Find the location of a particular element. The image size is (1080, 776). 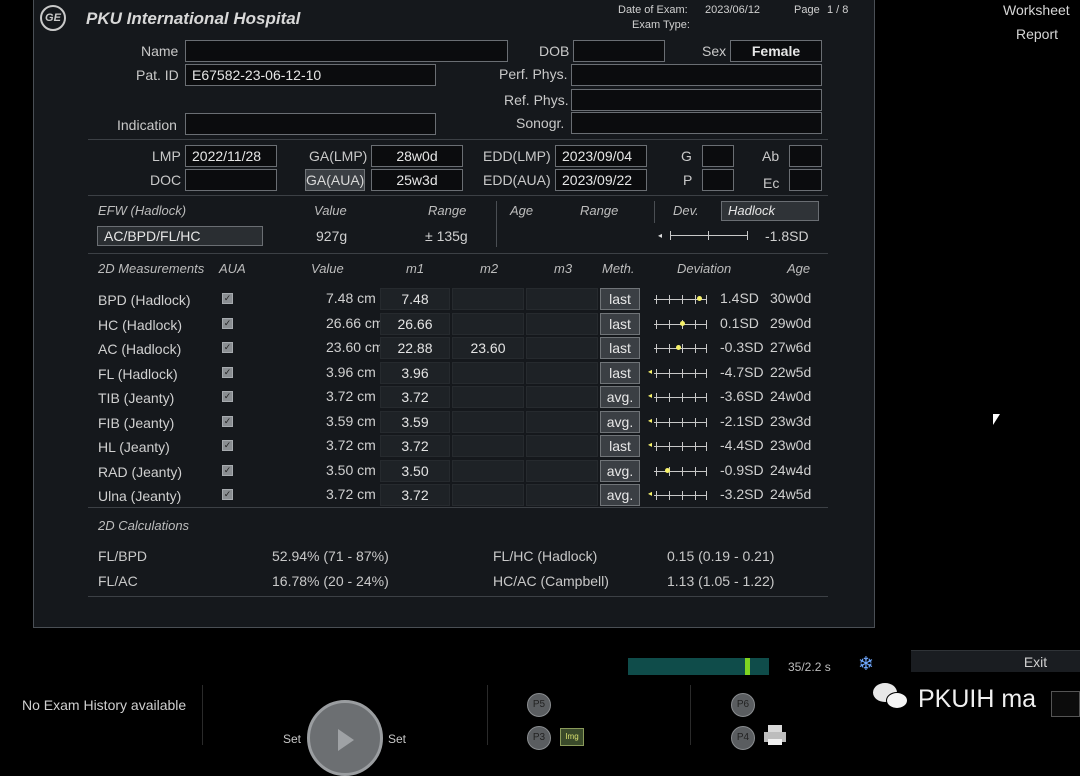

printer-icon is located at coordinates (775, 735).